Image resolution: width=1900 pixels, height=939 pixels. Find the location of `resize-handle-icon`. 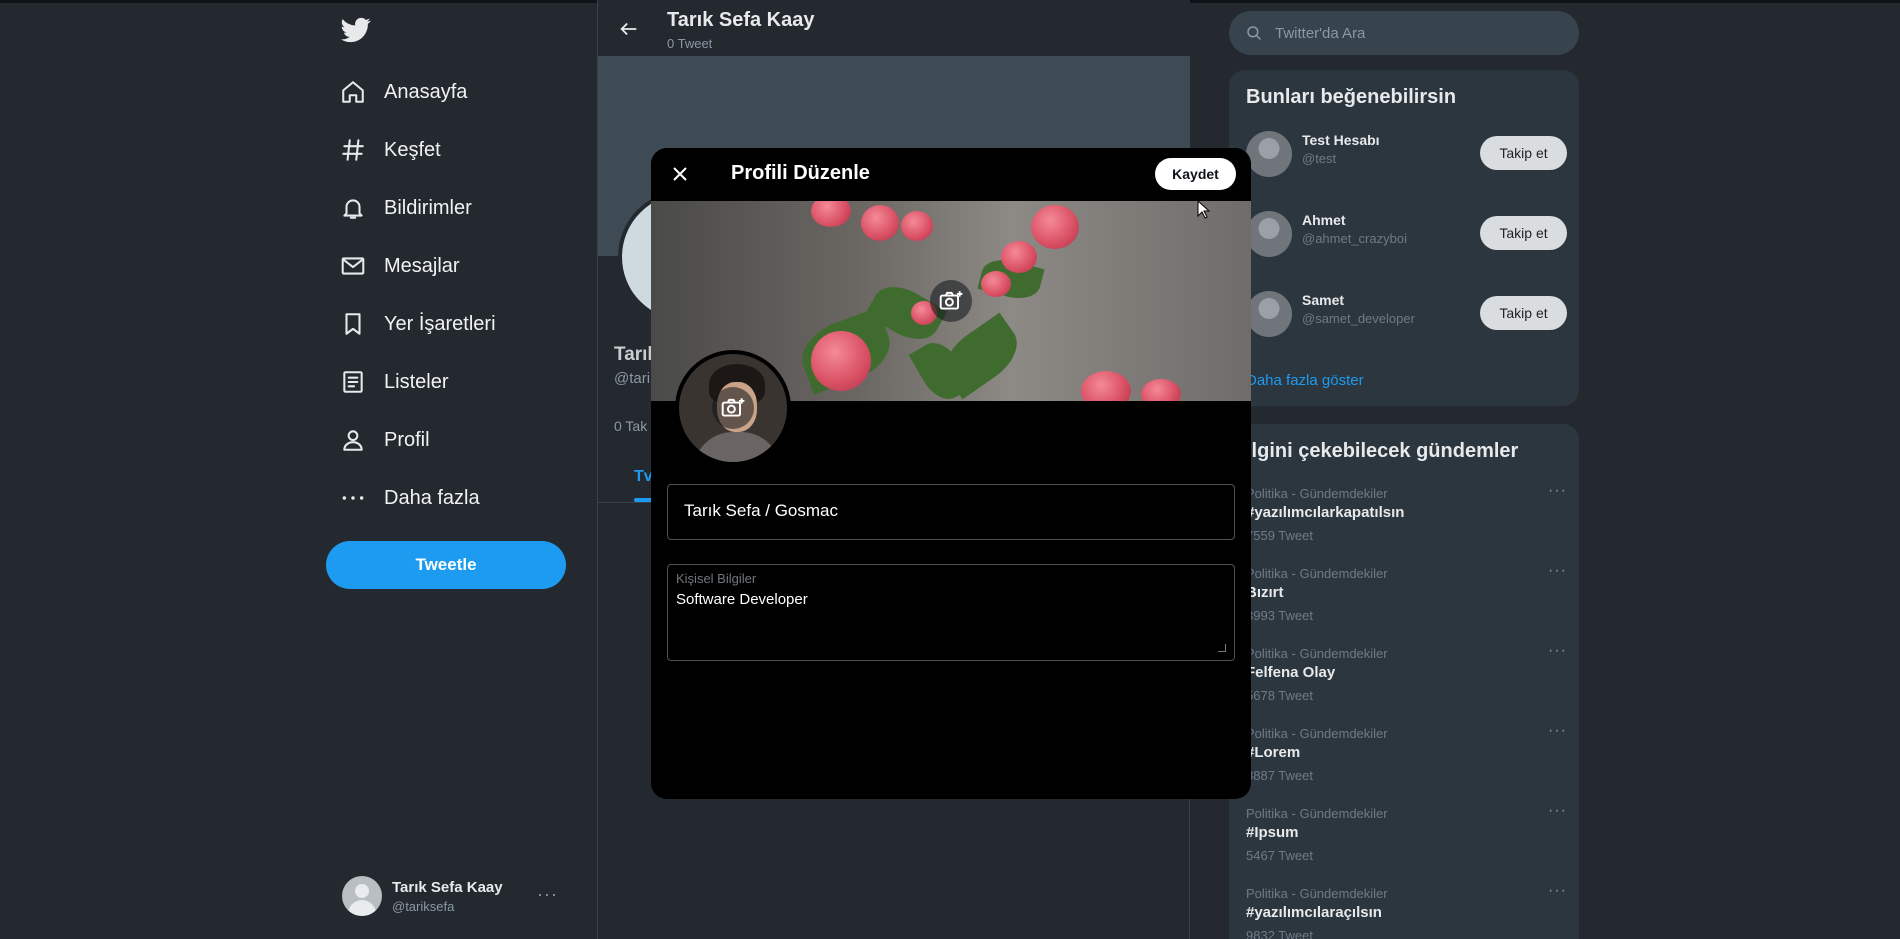

resize-handle-icon is located at coordinates (1222, 648).